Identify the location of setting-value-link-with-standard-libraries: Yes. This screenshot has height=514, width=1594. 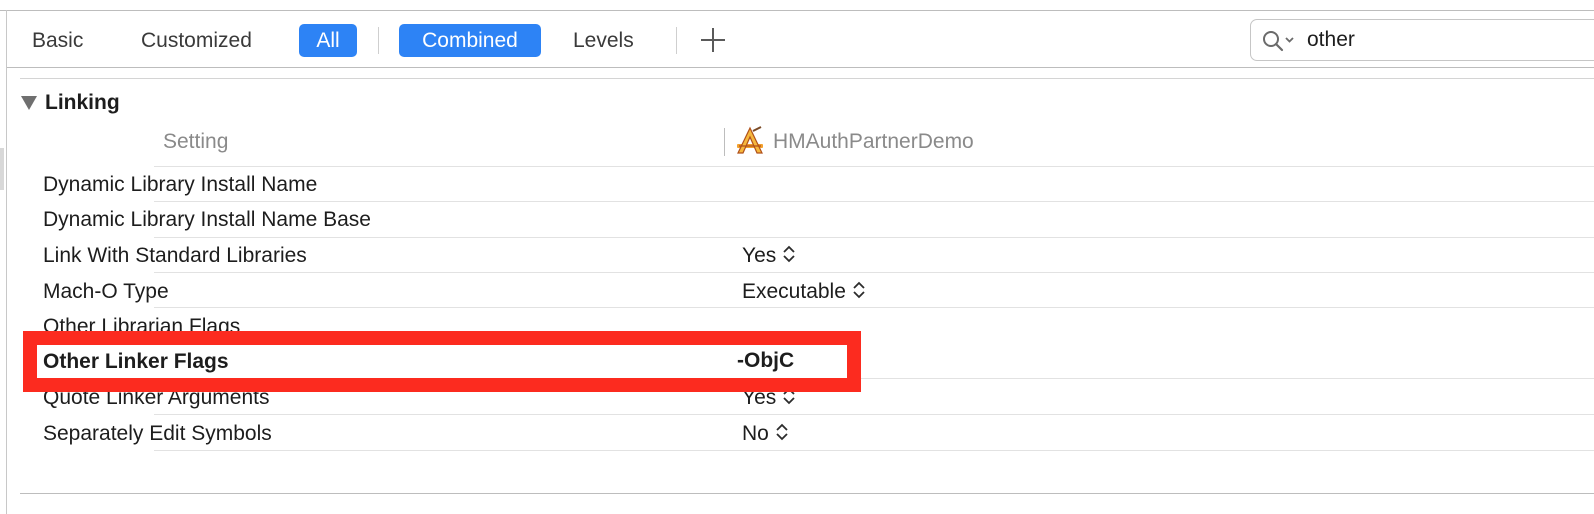
(769, 256).